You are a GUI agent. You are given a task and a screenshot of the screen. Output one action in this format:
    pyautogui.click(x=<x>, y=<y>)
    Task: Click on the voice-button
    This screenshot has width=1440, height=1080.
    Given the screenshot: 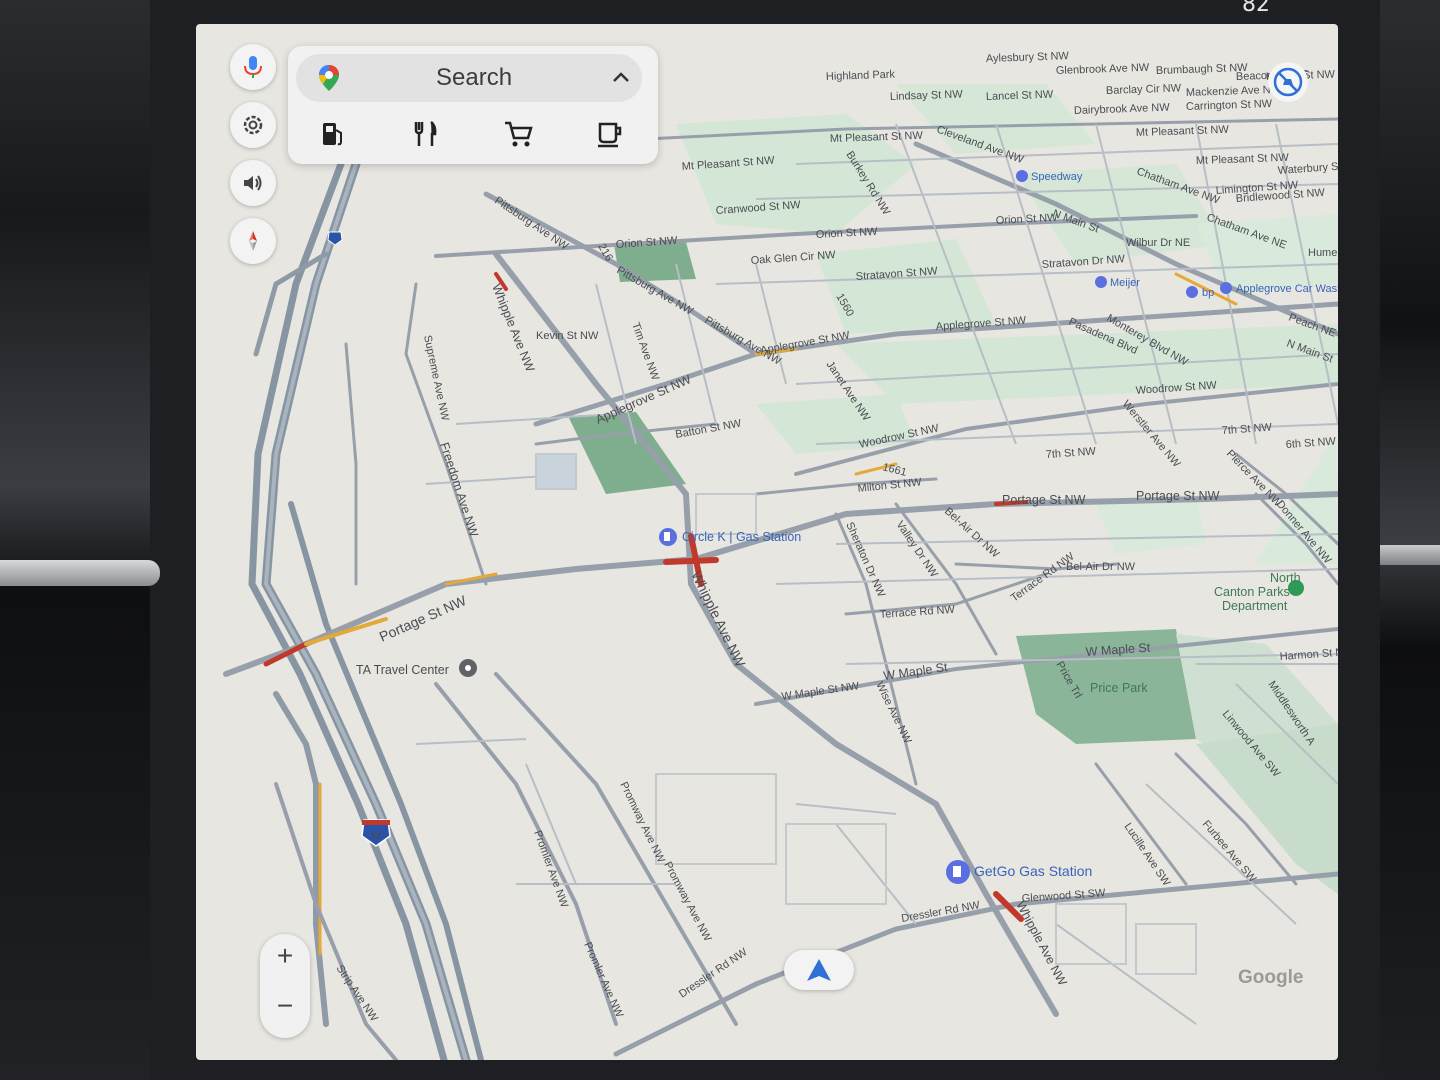 What is the action you would take?
    pyautogui.click(x=253, y=67)
    